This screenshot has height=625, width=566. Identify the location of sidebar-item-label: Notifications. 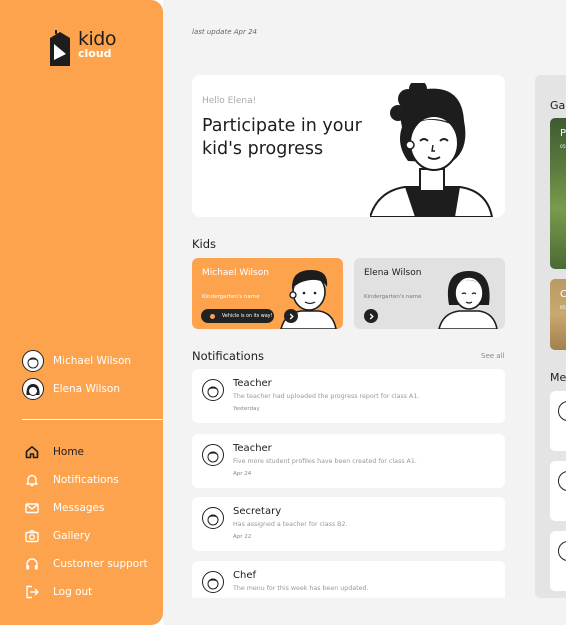
(86, 480).